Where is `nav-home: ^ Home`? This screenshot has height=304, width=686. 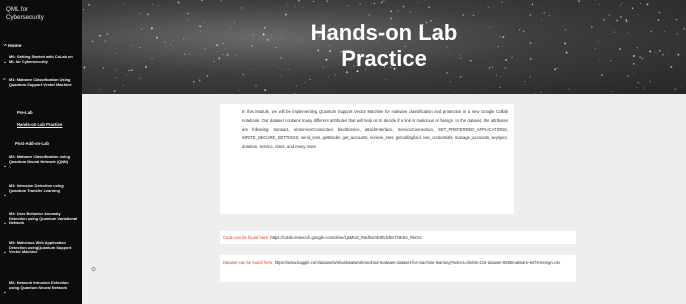
nav-home: ^ Home is located at coordinates (41, 46).